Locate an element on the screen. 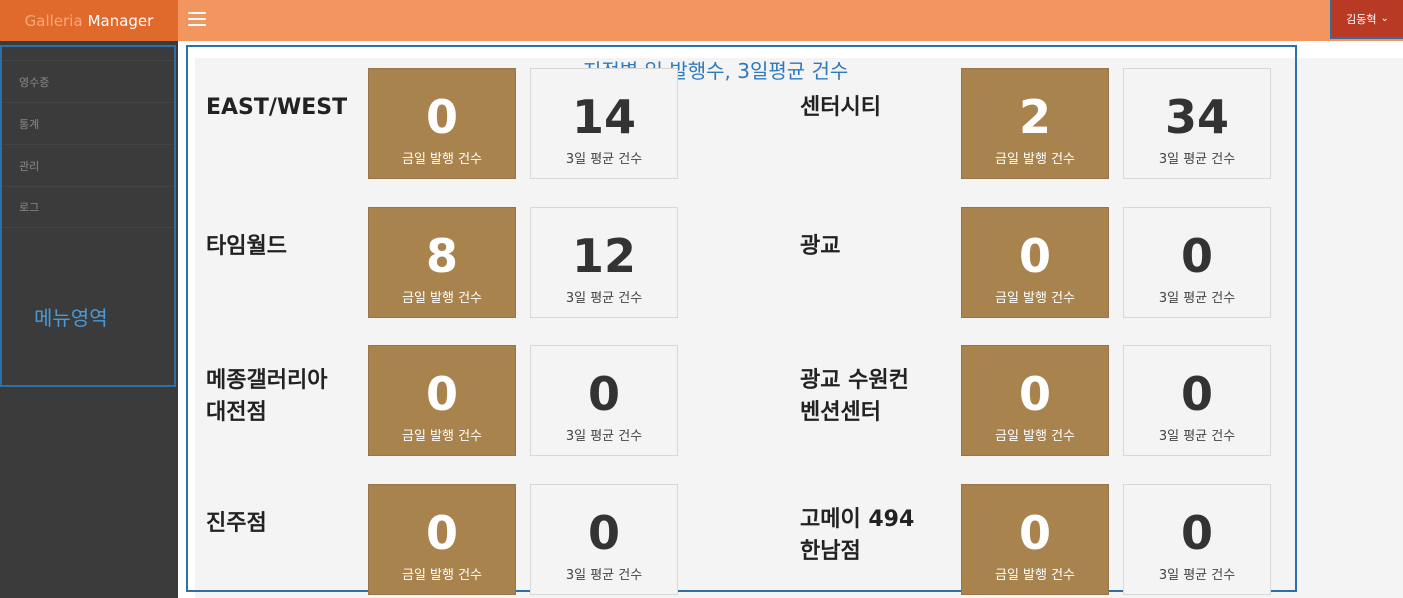 This screenshot has width=1403, height=598. branch-name: EAST/WEST is located at coordinates (277, 107).